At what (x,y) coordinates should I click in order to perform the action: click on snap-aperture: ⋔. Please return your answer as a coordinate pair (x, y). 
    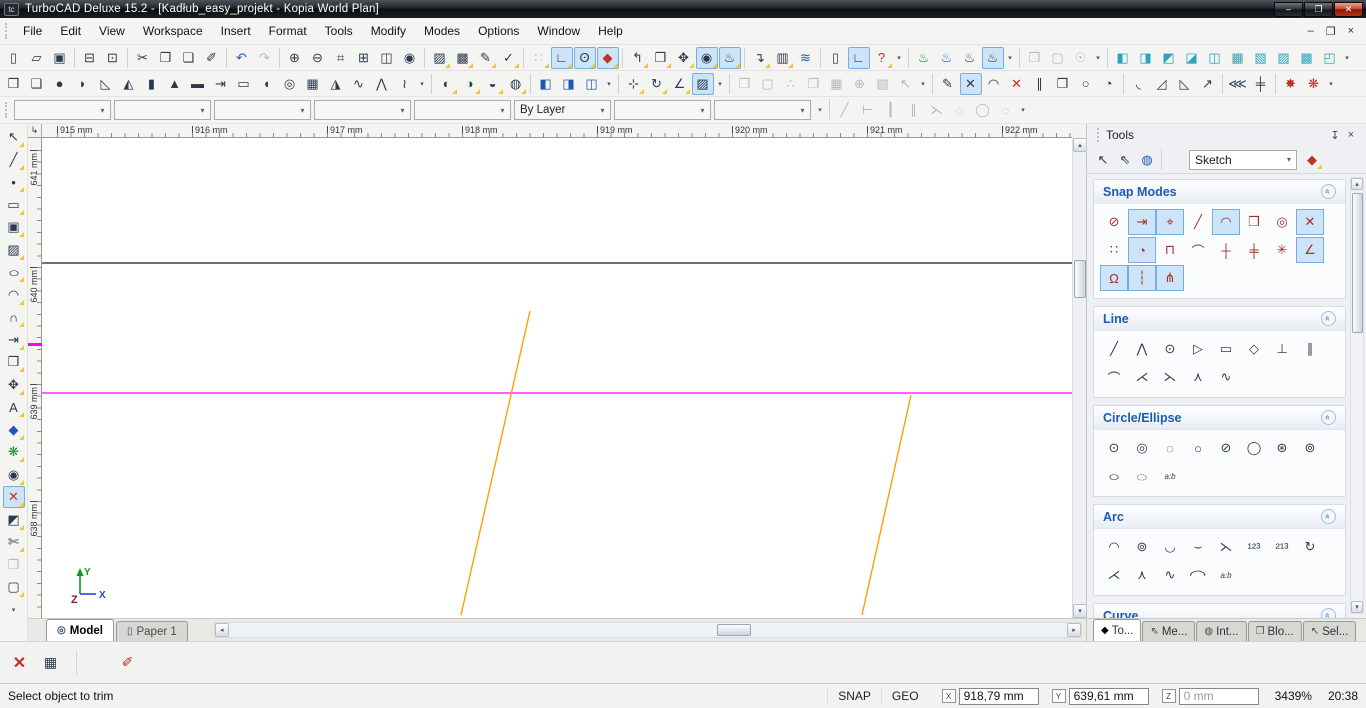
    Looking at the image, I should click on (1170, 278).